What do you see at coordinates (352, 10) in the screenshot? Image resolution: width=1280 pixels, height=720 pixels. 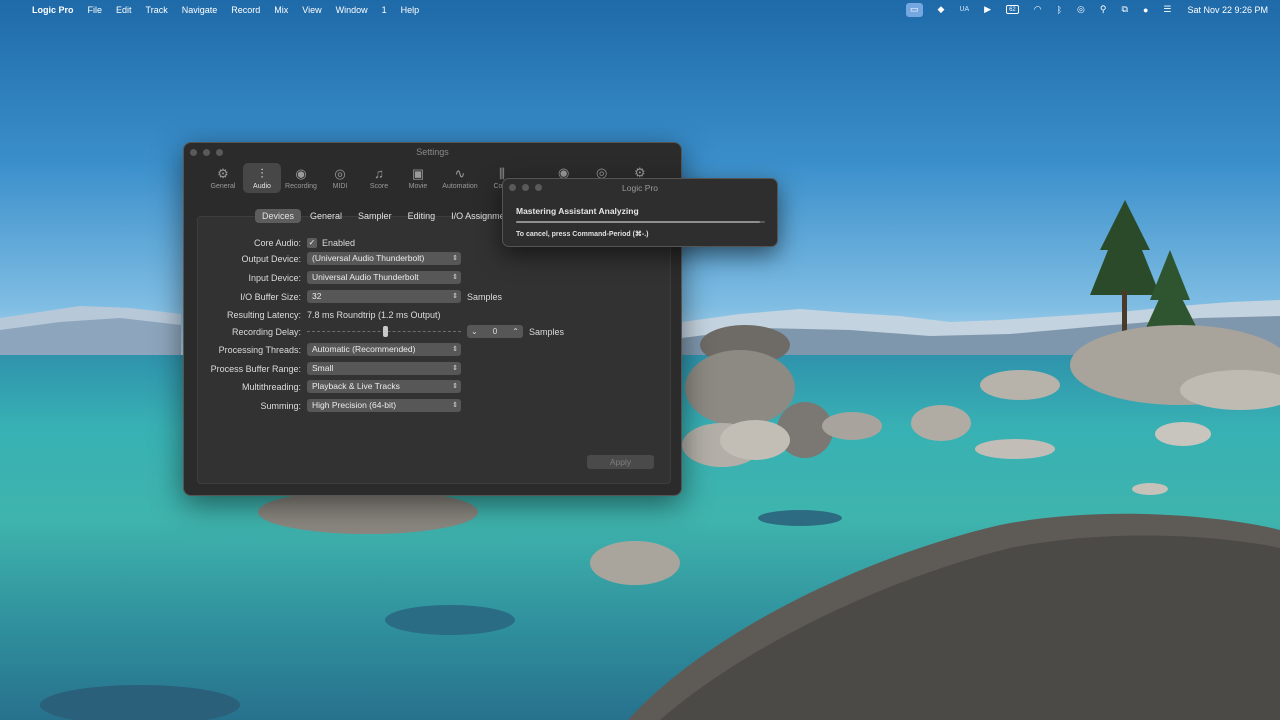 I see `menu-window: Window` at bounding box center [352, 10].